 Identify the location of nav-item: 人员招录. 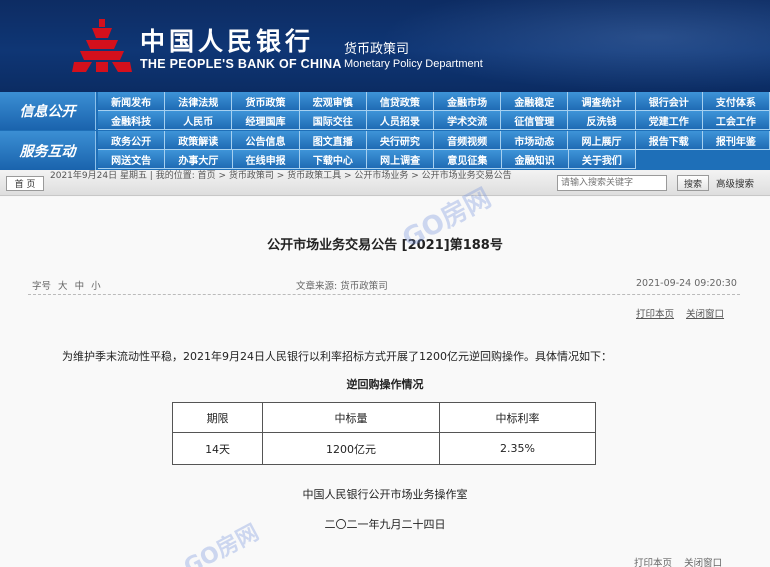
(400, 120).